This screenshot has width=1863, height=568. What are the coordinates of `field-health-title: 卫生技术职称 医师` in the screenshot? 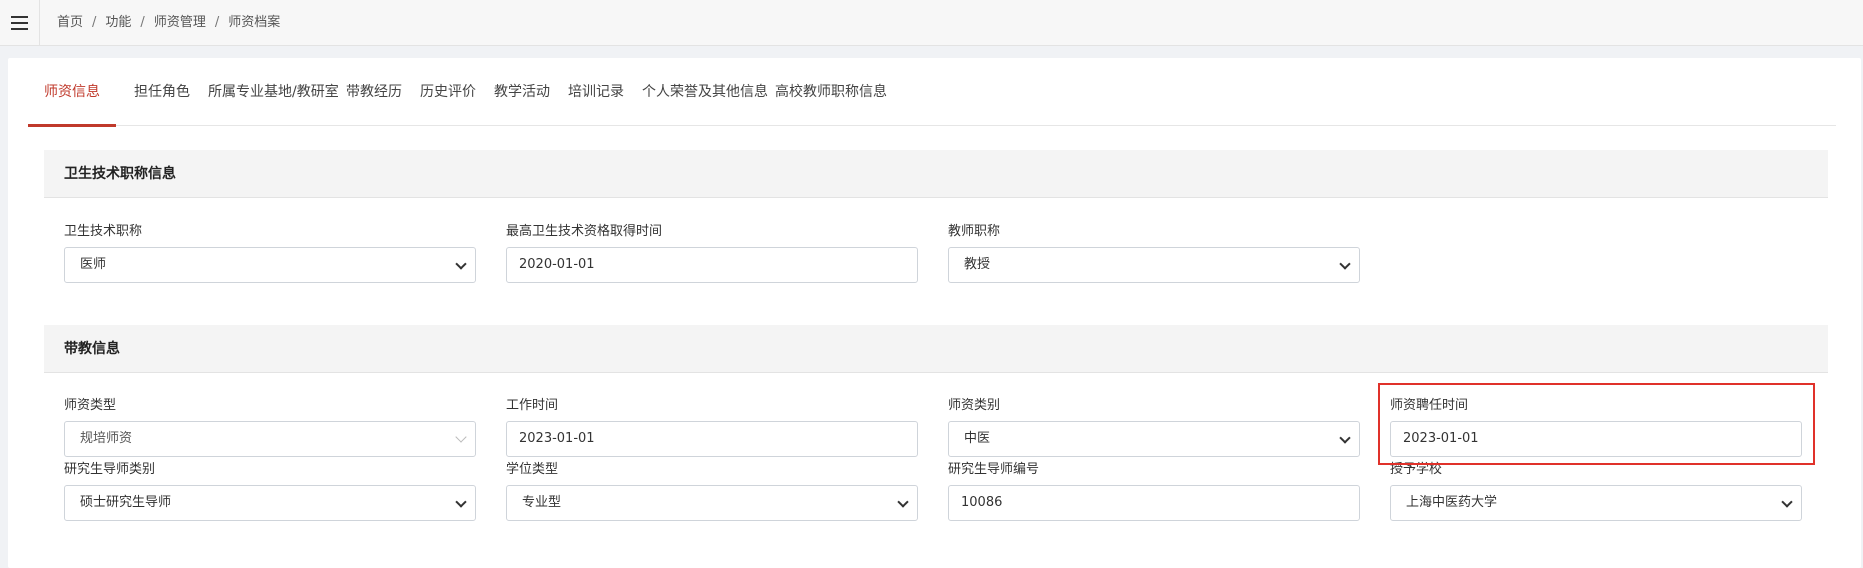 It's located at (270, 253).